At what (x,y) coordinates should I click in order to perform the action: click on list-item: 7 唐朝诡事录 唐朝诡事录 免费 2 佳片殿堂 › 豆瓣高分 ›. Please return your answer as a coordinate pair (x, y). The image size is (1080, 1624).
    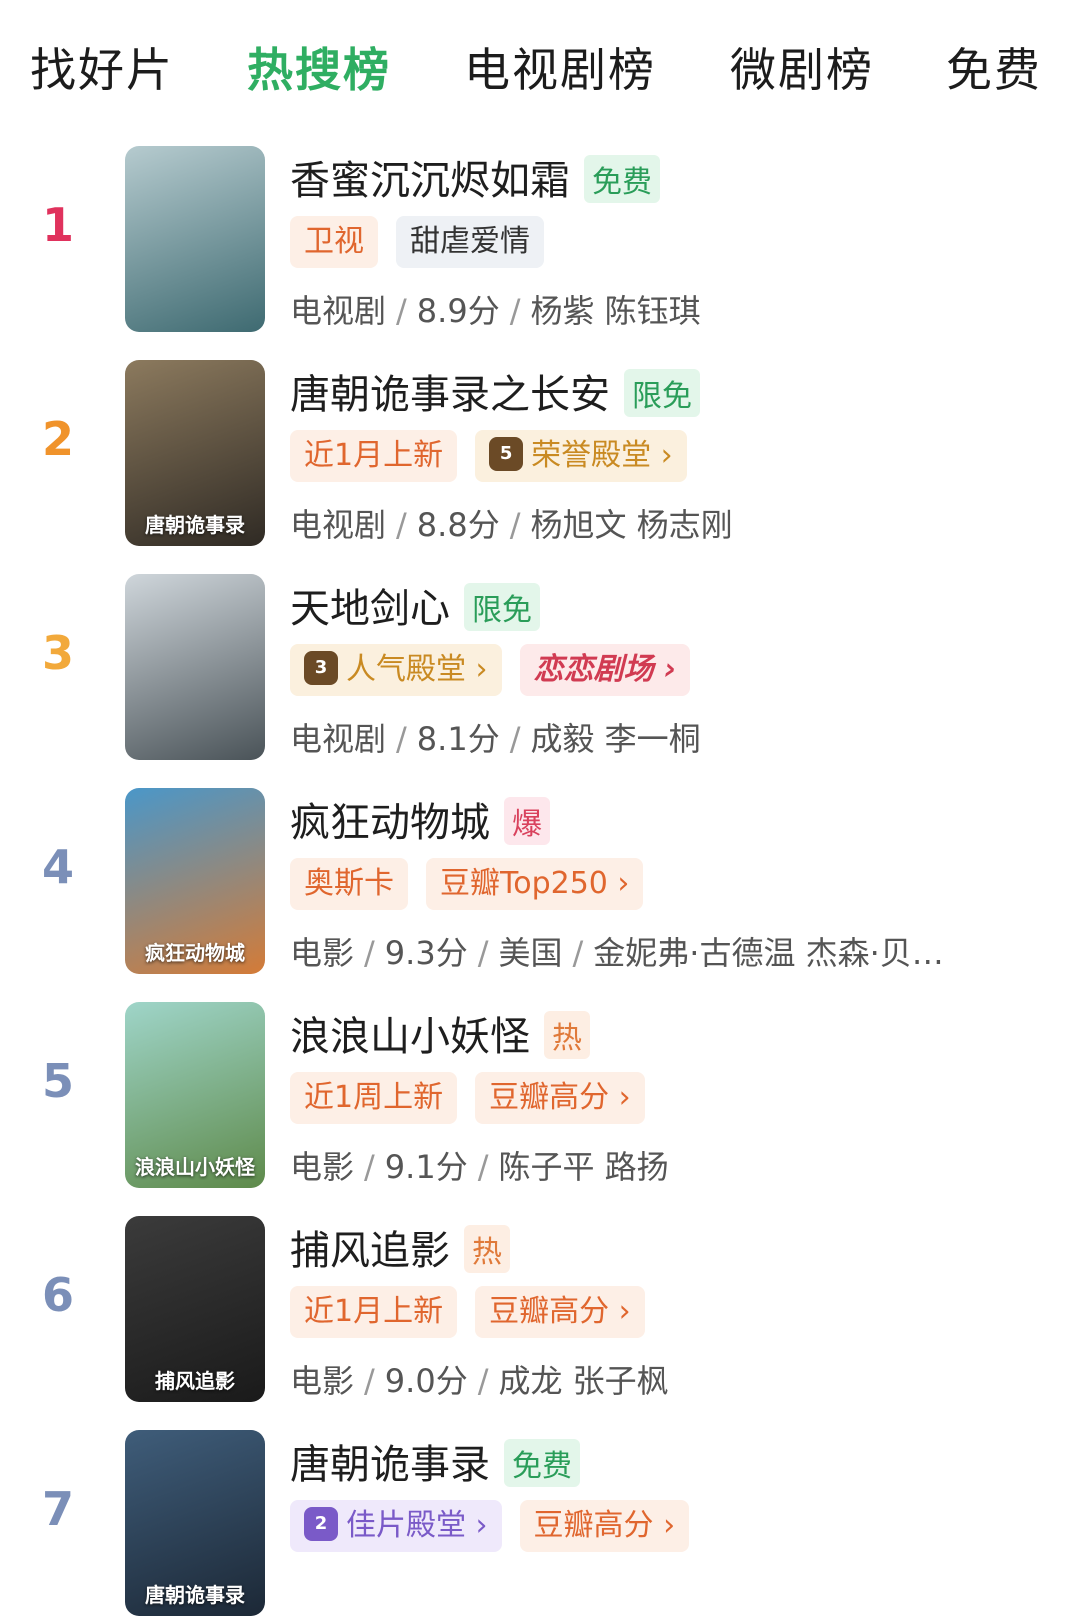
    Looking at the image, I should click on (540, 1524).